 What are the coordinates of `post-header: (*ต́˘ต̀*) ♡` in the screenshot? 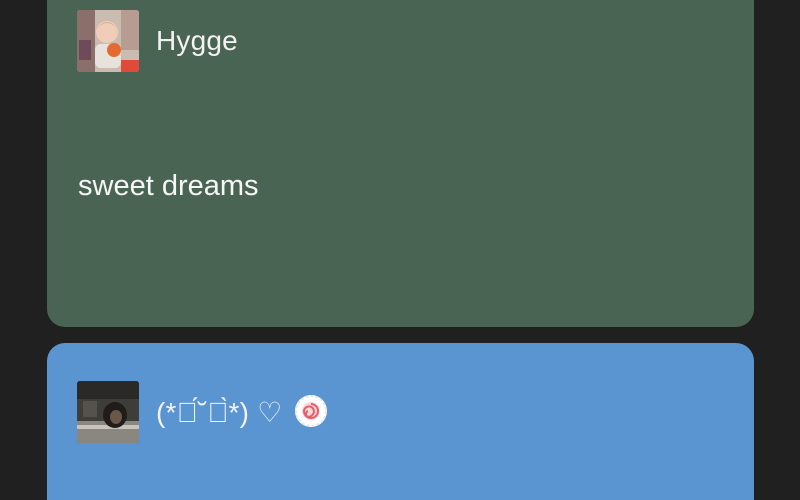 It's located at (202, 412).